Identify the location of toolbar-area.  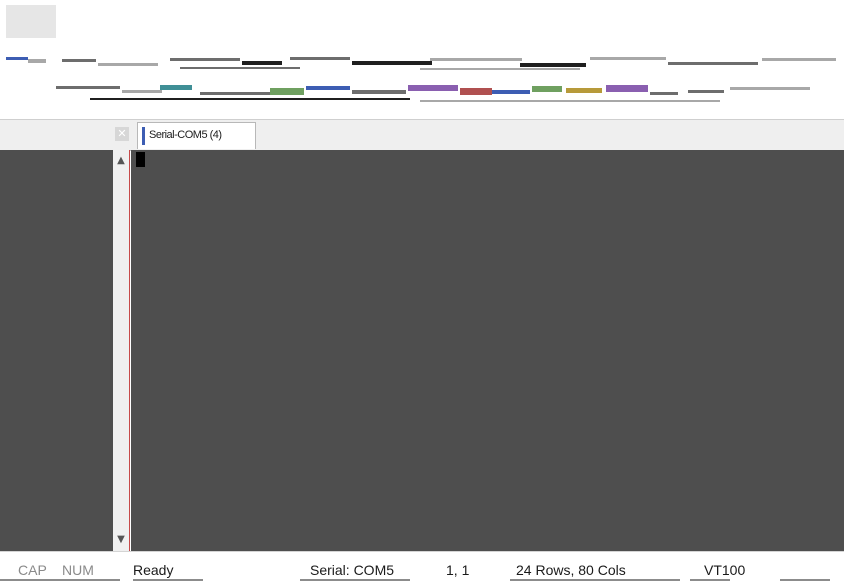
(422, 83).